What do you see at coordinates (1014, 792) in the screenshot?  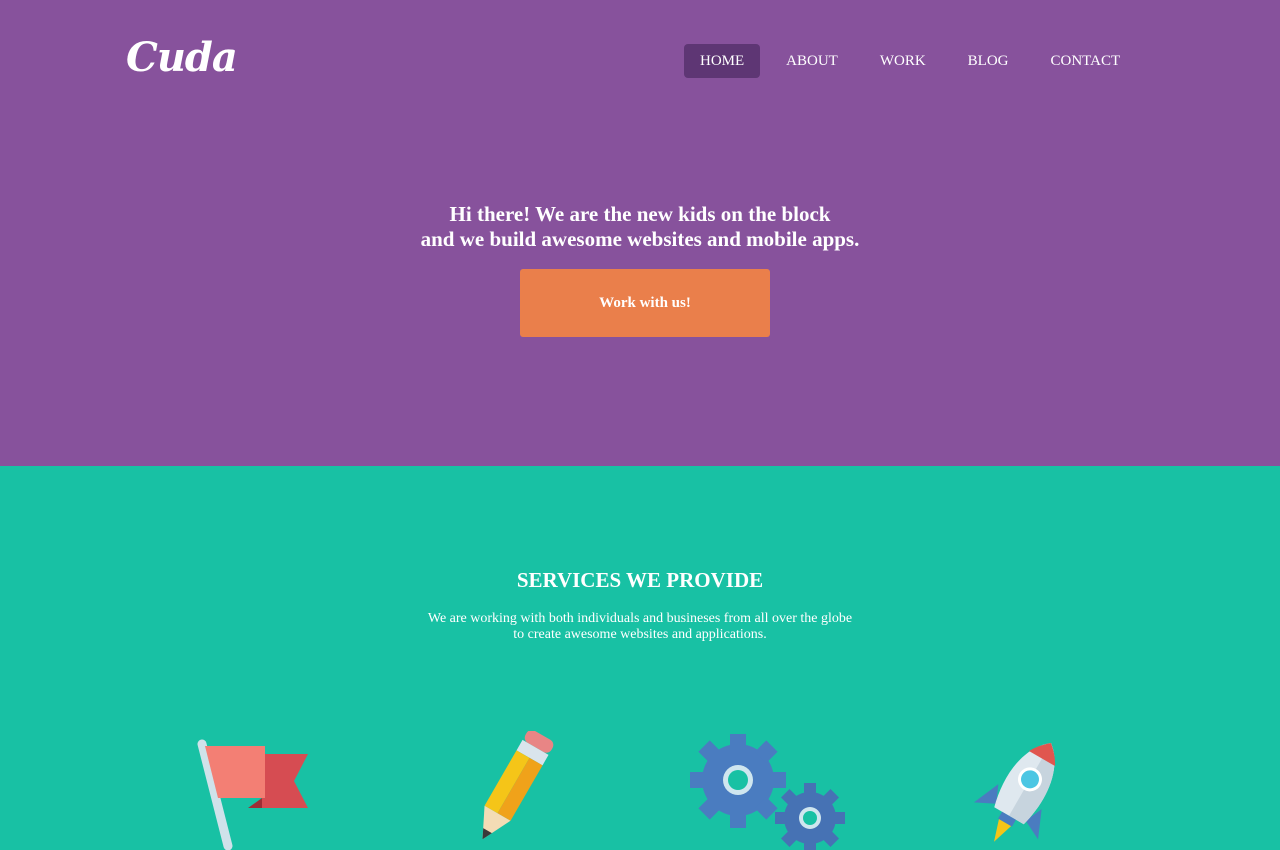 I see `rocket-icon` at bounding box center [1014, 792].